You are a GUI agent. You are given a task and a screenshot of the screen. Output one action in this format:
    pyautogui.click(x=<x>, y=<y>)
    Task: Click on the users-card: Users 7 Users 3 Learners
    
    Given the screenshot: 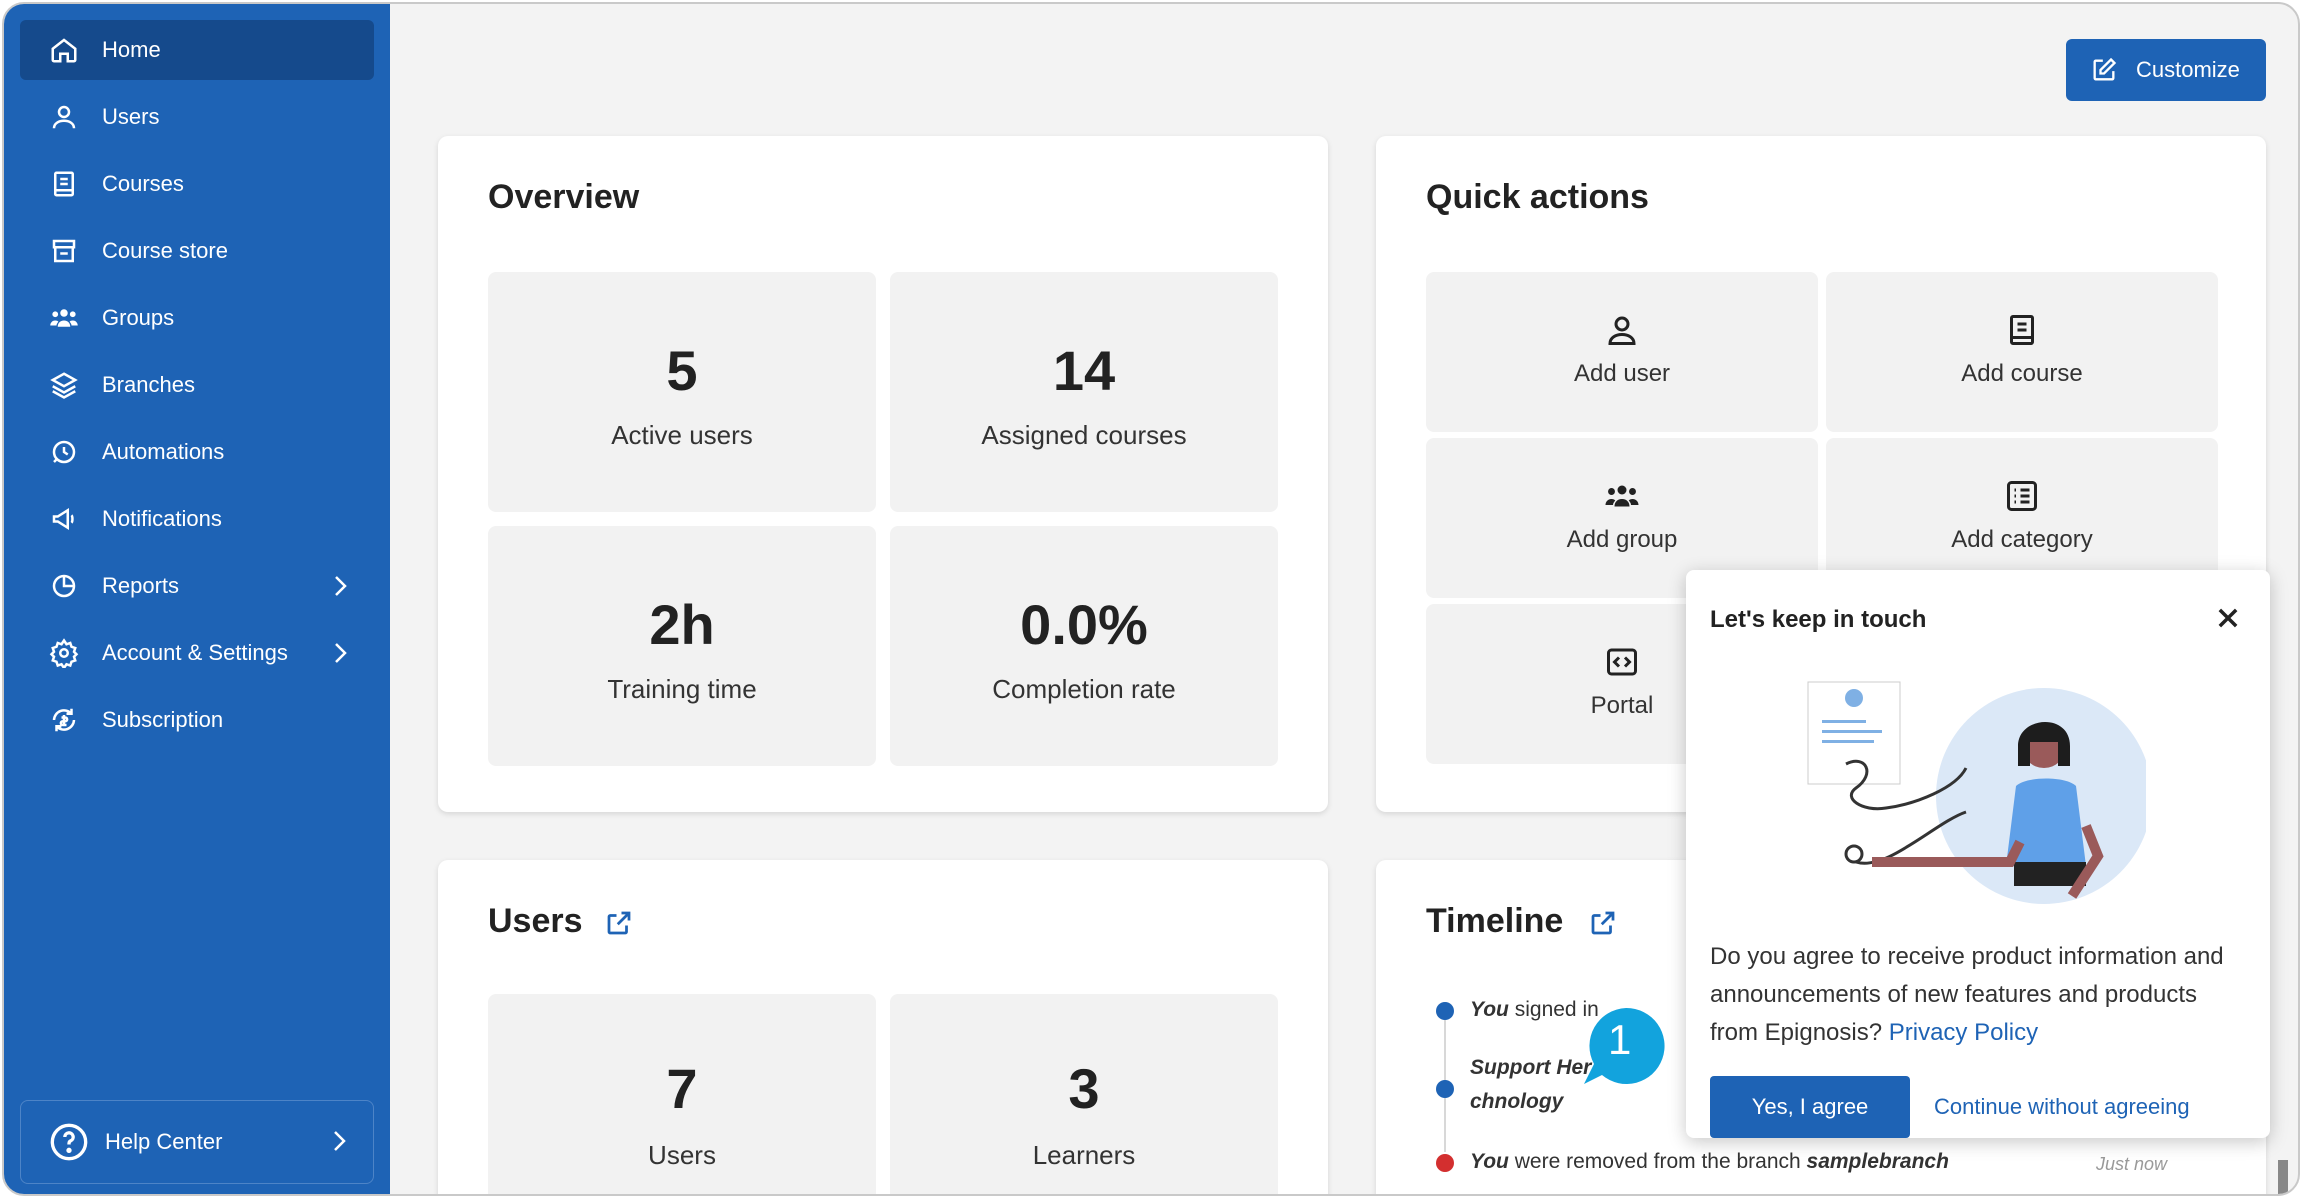 What is the action you would take?
    pyautogui.click(x=883, y=1027)
    